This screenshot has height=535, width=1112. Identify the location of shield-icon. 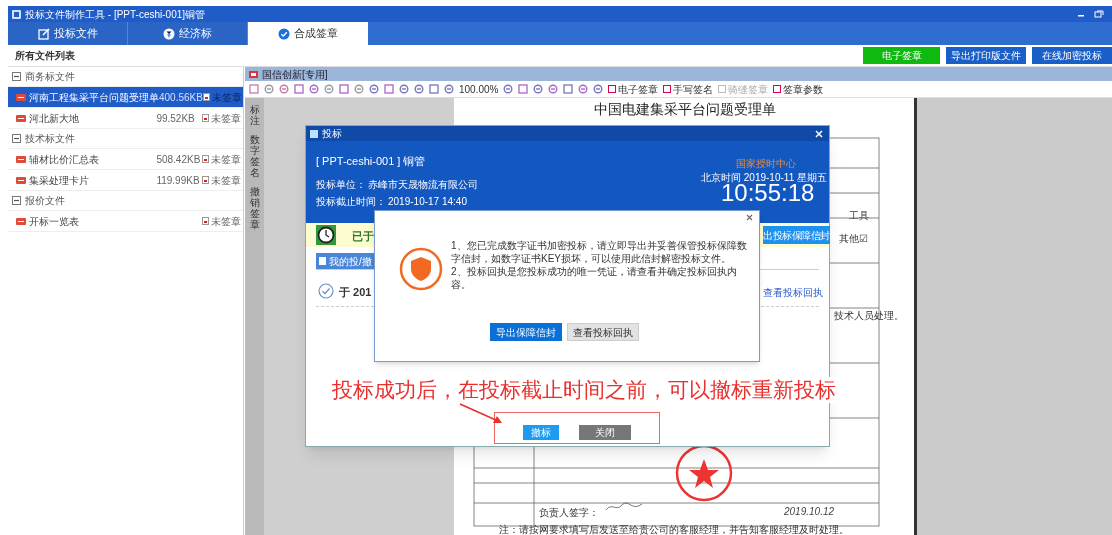
(421, 269).